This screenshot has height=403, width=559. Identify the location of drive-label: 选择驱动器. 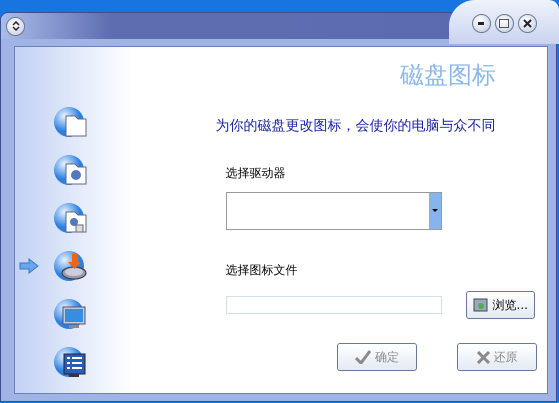
(256, 173).